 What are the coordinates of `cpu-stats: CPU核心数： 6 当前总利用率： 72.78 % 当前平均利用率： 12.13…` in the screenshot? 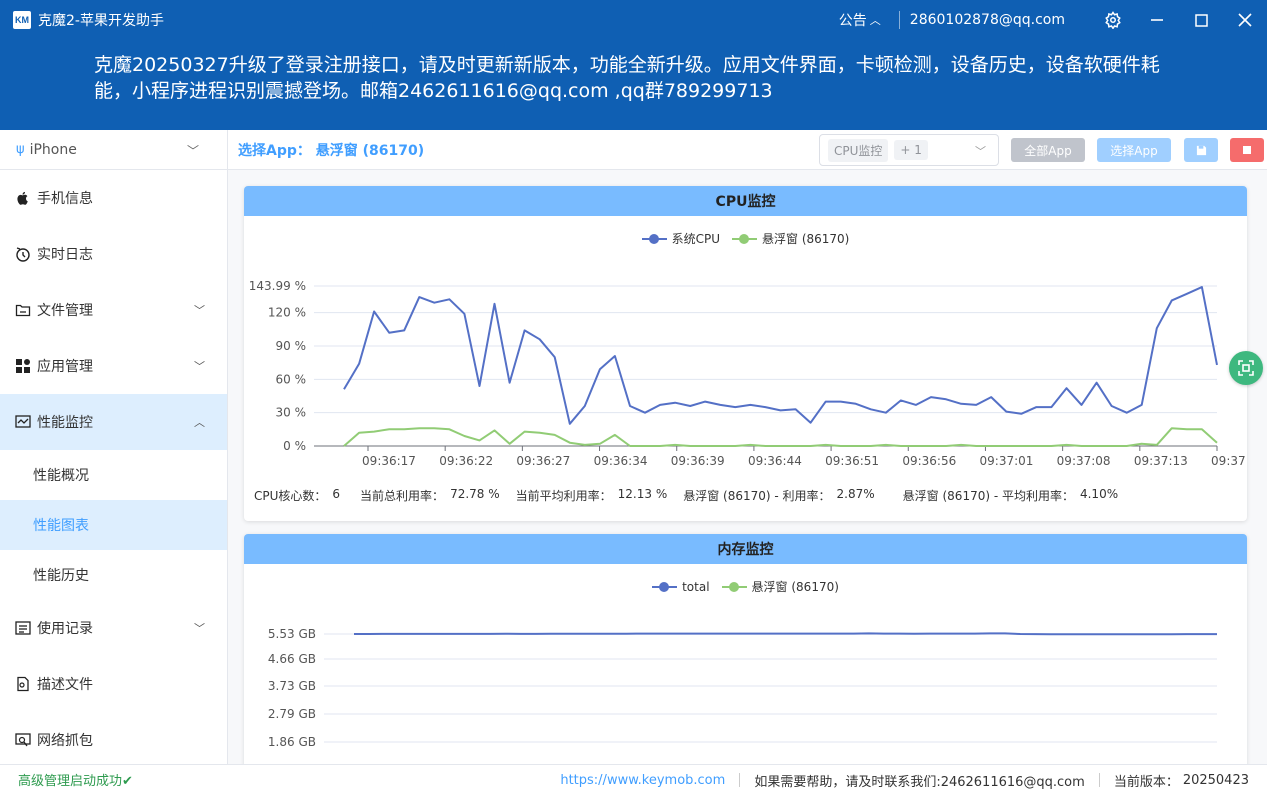 It's located at (686, 495).